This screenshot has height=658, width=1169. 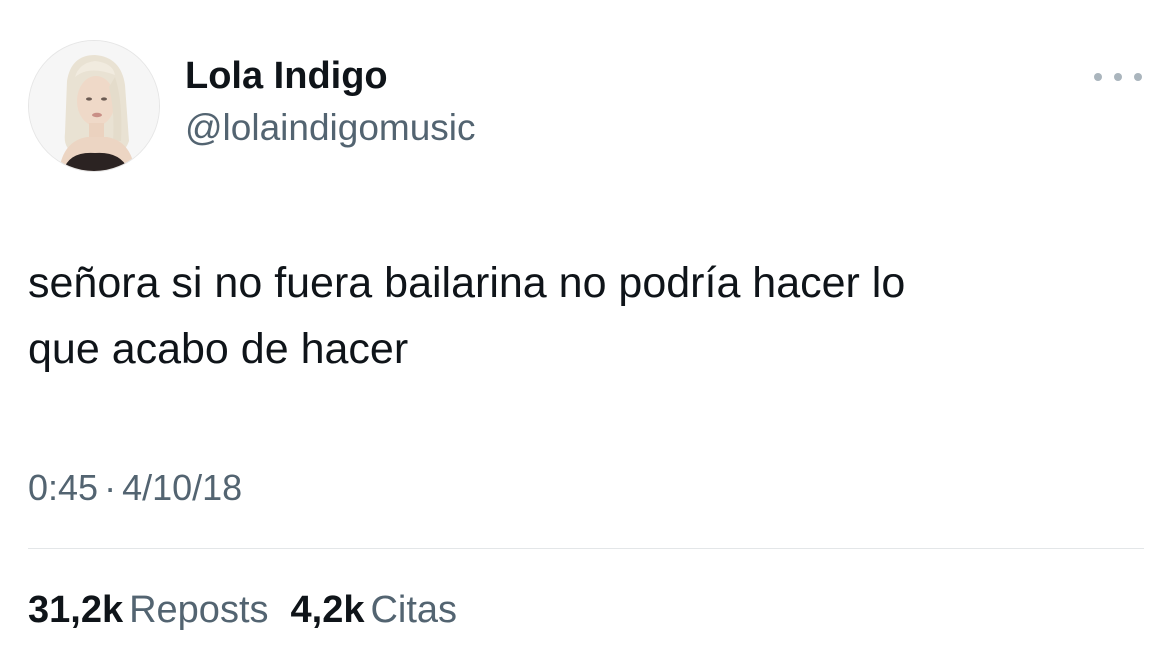 I want to click on tweet-text-line: que acabo de hacer, so click(x=218, y=349).